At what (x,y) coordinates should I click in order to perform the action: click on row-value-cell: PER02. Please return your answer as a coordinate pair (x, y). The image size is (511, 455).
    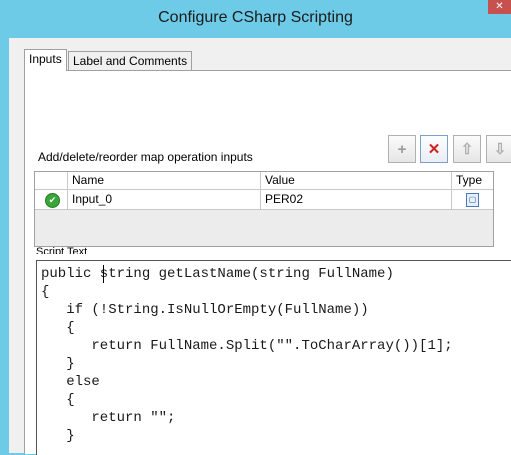
    Looking at the image, I should click on (356, 199).